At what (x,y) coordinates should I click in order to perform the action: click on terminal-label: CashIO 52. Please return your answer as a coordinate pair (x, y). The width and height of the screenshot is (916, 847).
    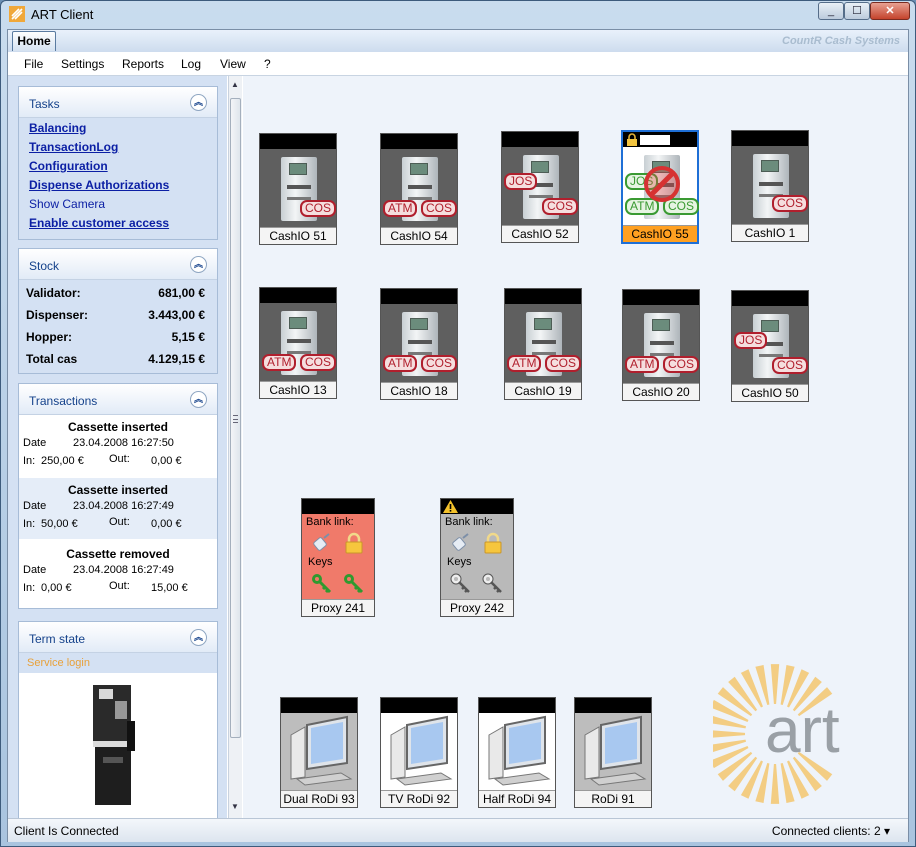
    Looking at the image, I should click on (540, 233).